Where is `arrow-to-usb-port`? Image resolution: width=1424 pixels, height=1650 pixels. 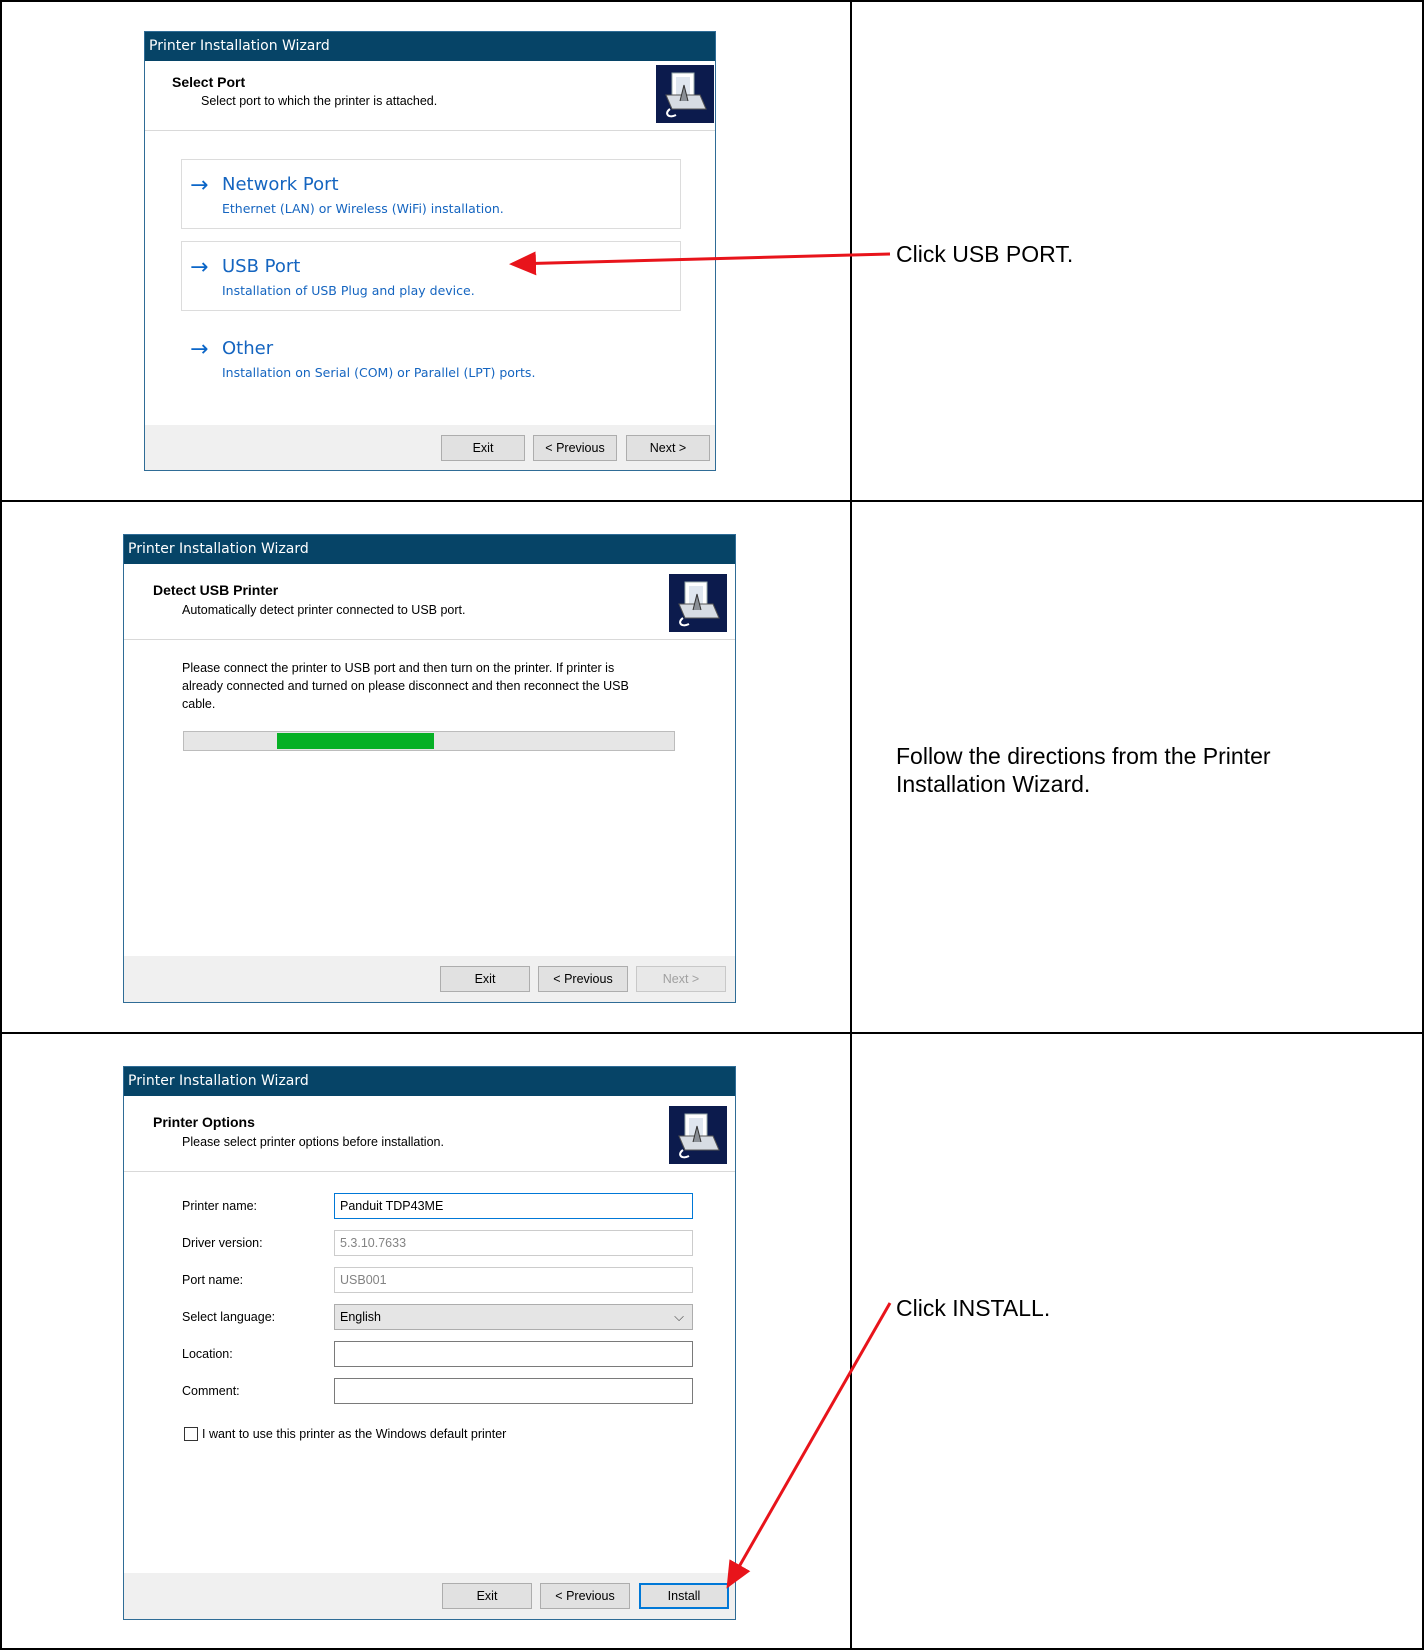 arrow-to-usb-port is located at coordinates (700, 263).